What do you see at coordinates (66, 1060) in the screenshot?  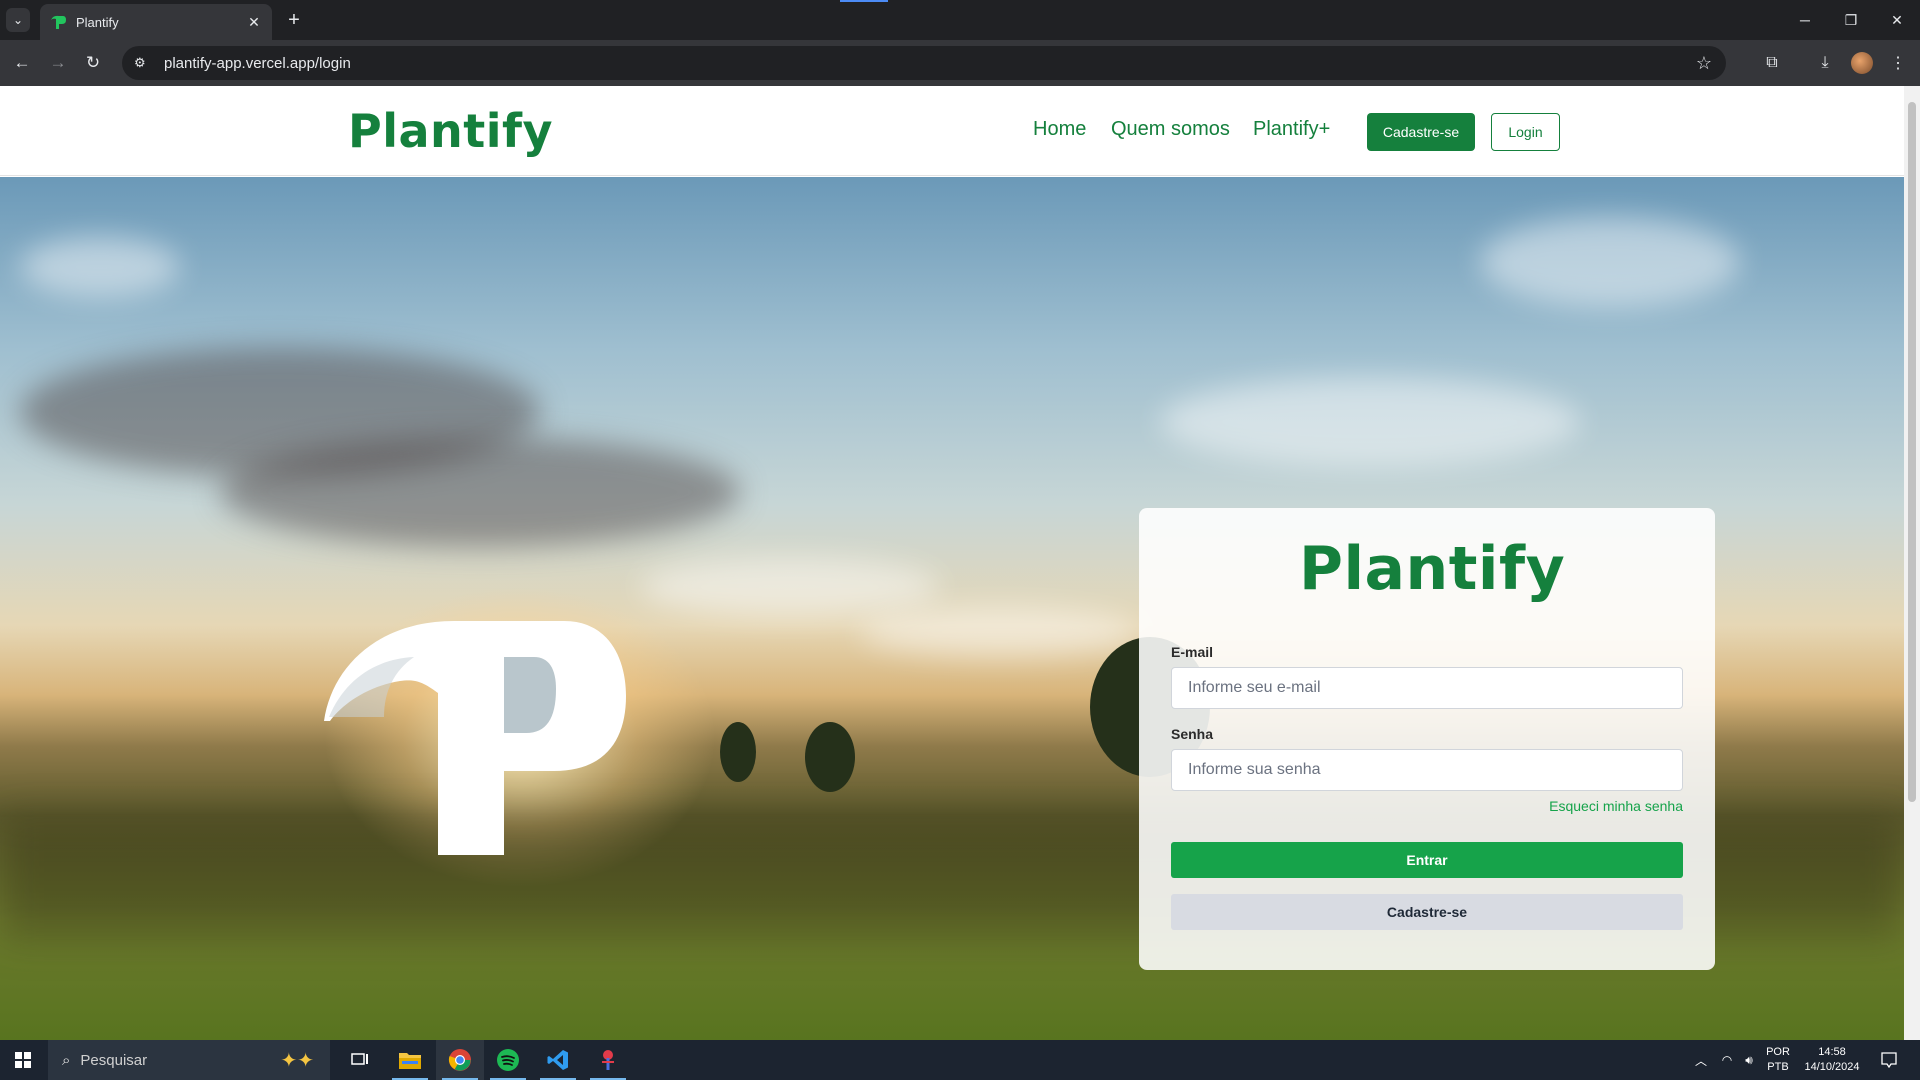 I see `search-icon: ⌕` at bounding box center [66, 1060].